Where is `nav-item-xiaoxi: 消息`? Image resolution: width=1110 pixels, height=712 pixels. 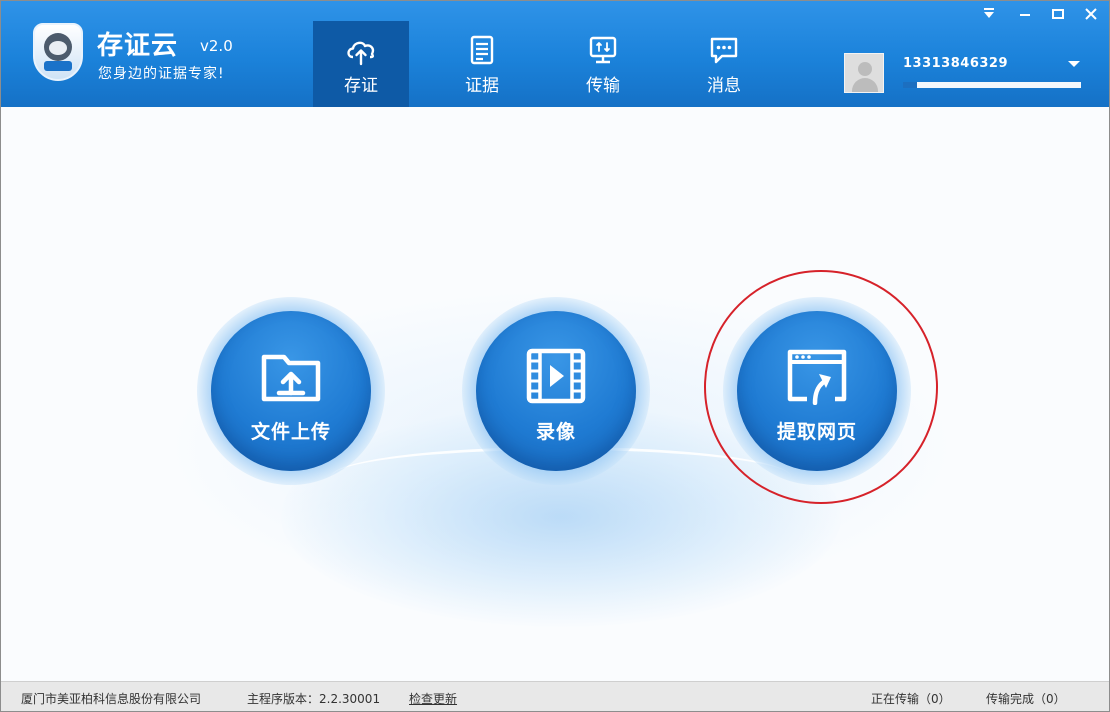 nav-item-xiaoxi: 消息 is located at coordinates (724, 64).